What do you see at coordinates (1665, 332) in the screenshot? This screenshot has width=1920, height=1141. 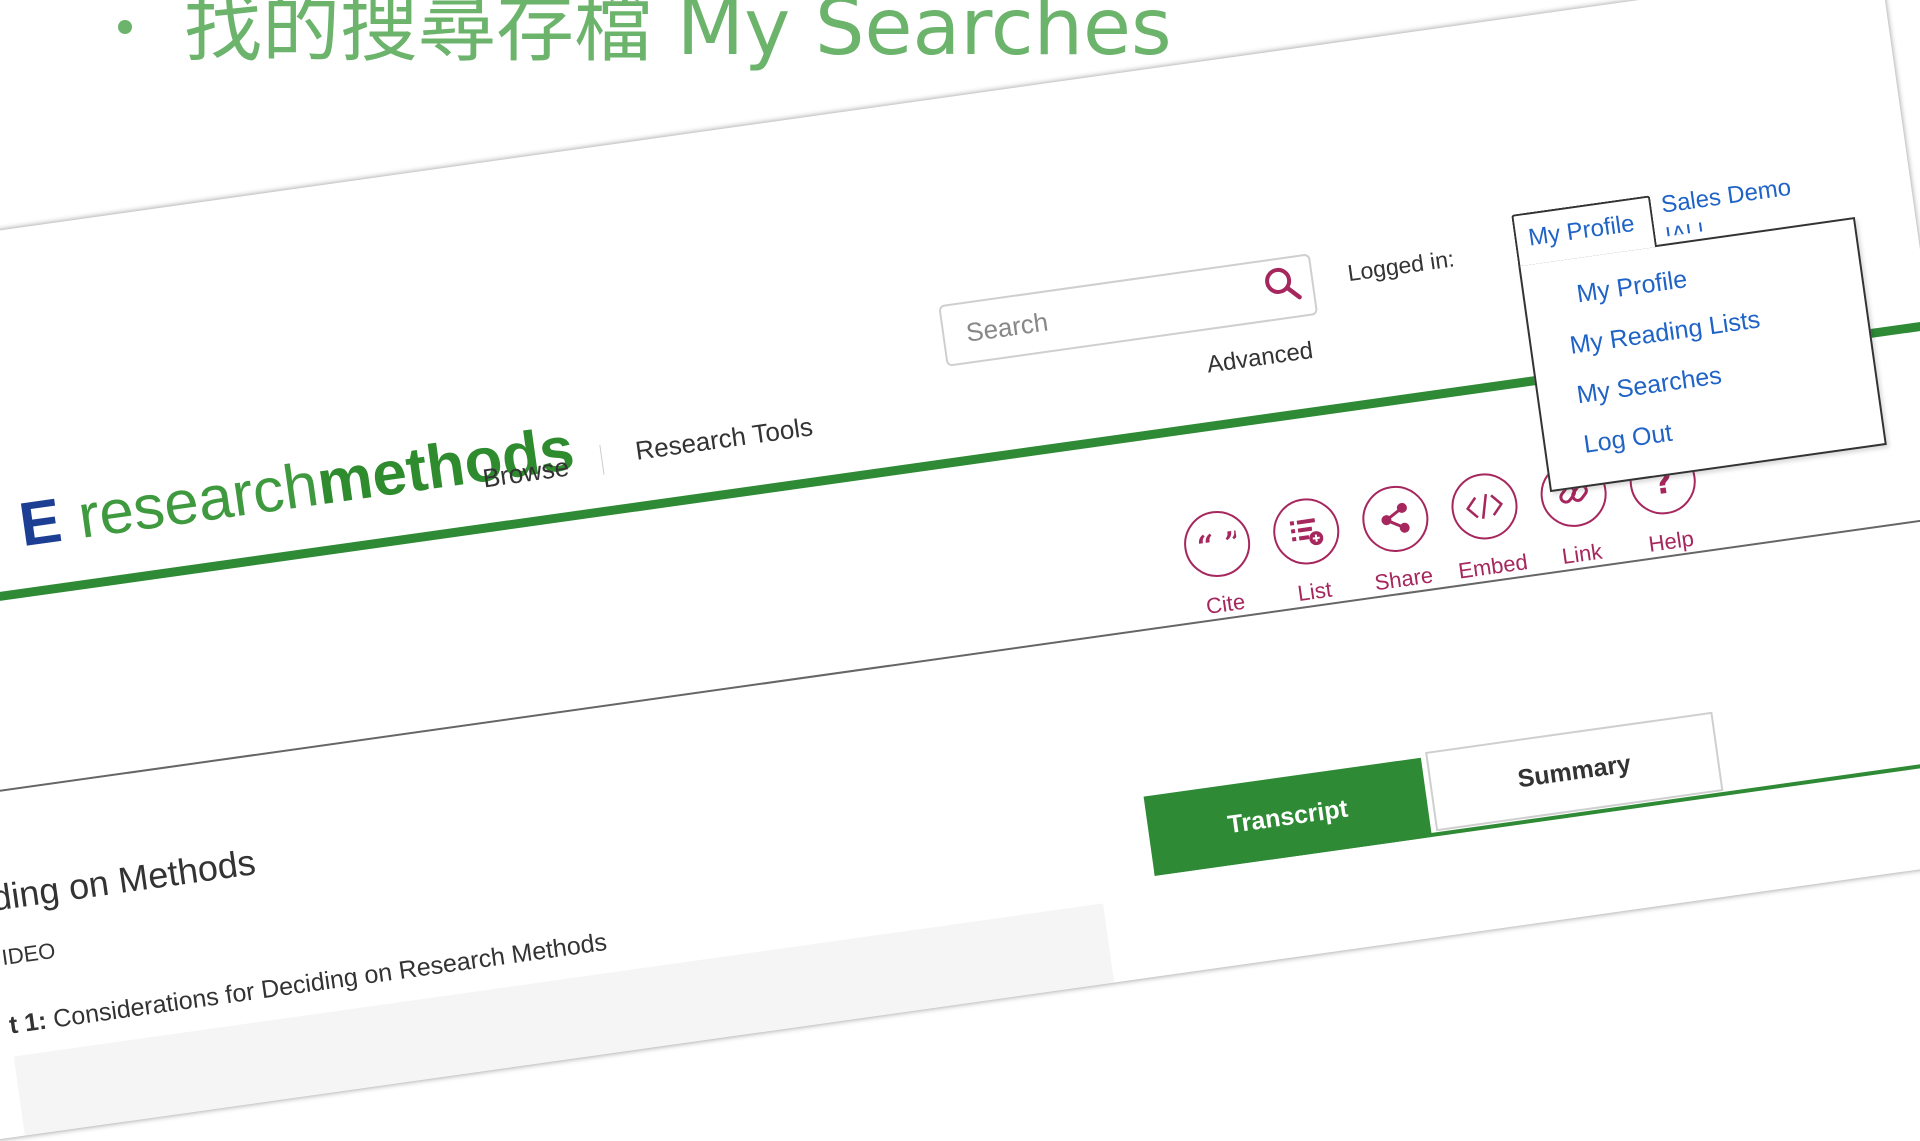 I see `menu-my-reading-lists: My Reading Lists` at bounding box center [1665, 332].